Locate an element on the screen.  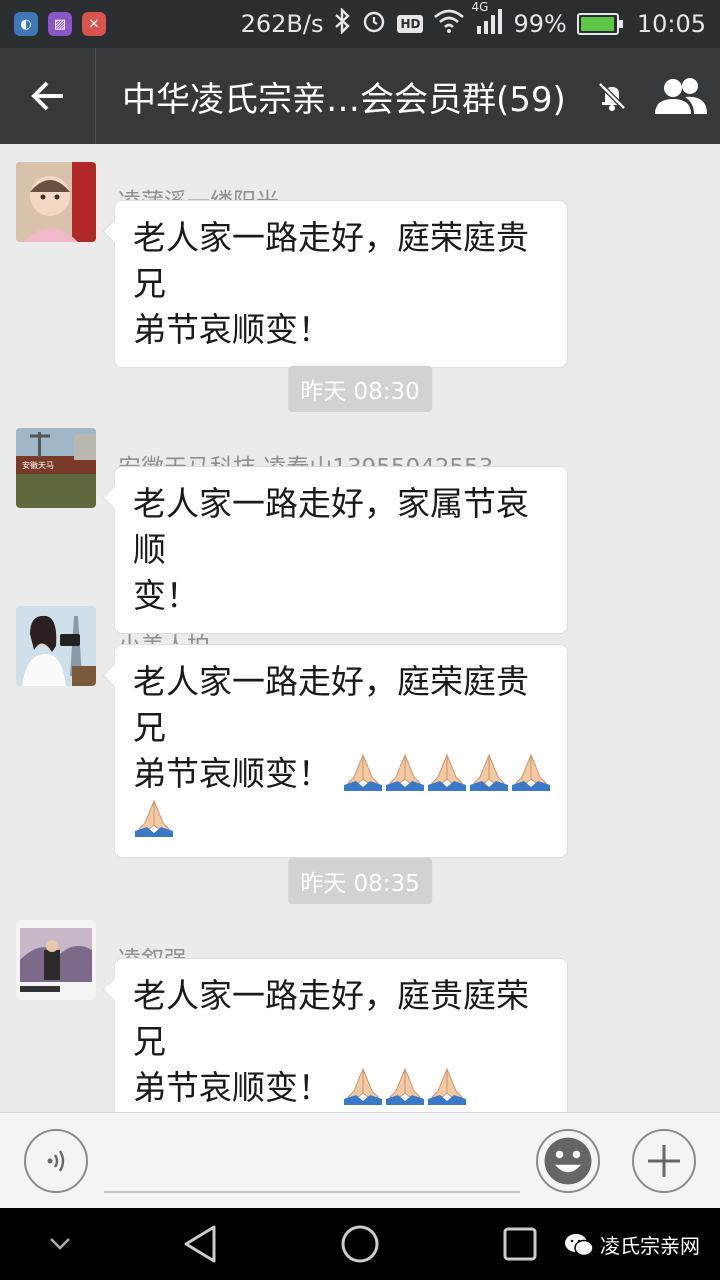
wifi-icon is located at coordinates (449, 24).